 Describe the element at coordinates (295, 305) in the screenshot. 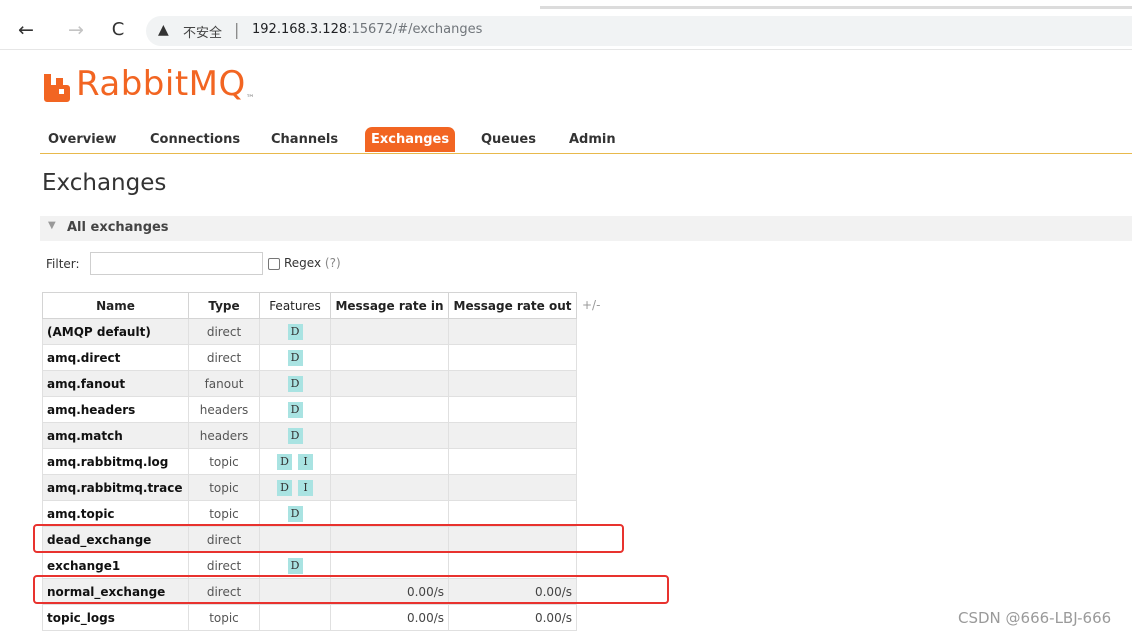

I see `column-header-features: Features` at that location.